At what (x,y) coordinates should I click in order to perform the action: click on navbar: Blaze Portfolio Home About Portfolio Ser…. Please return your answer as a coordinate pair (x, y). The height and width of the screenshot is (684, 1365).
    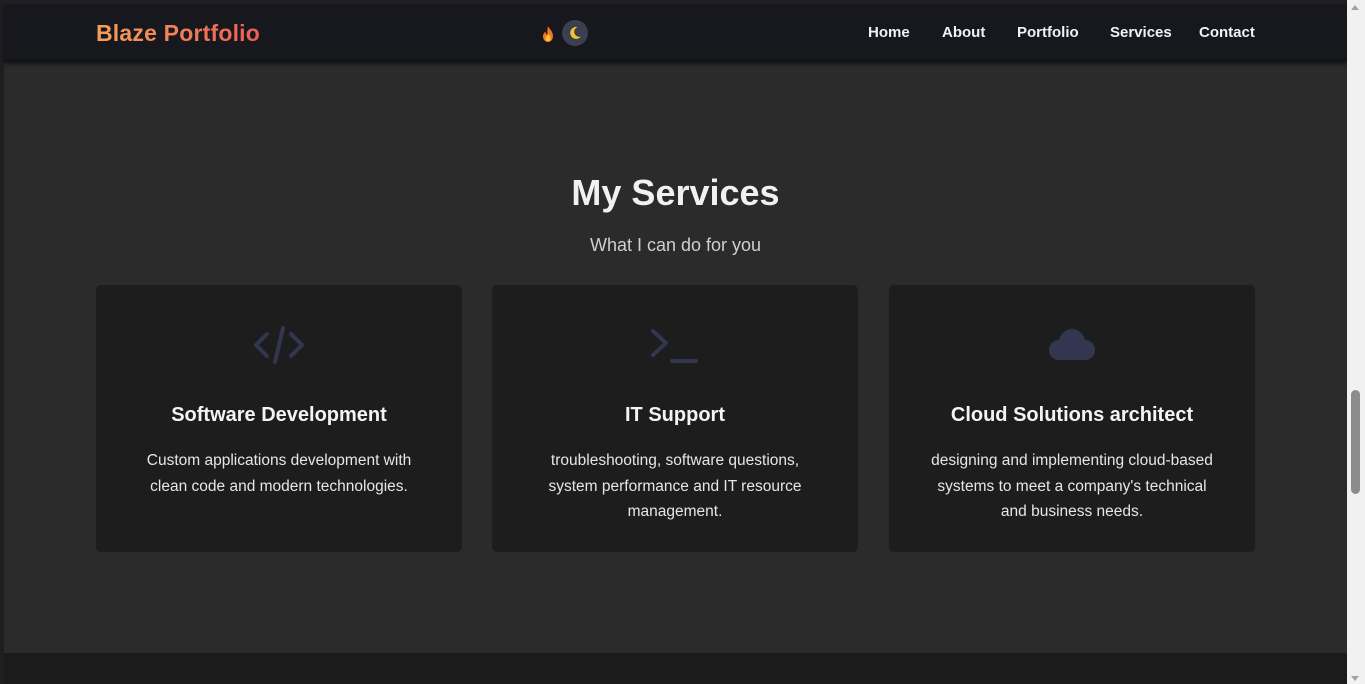
    Looking at the image, I should click on (675, 32).